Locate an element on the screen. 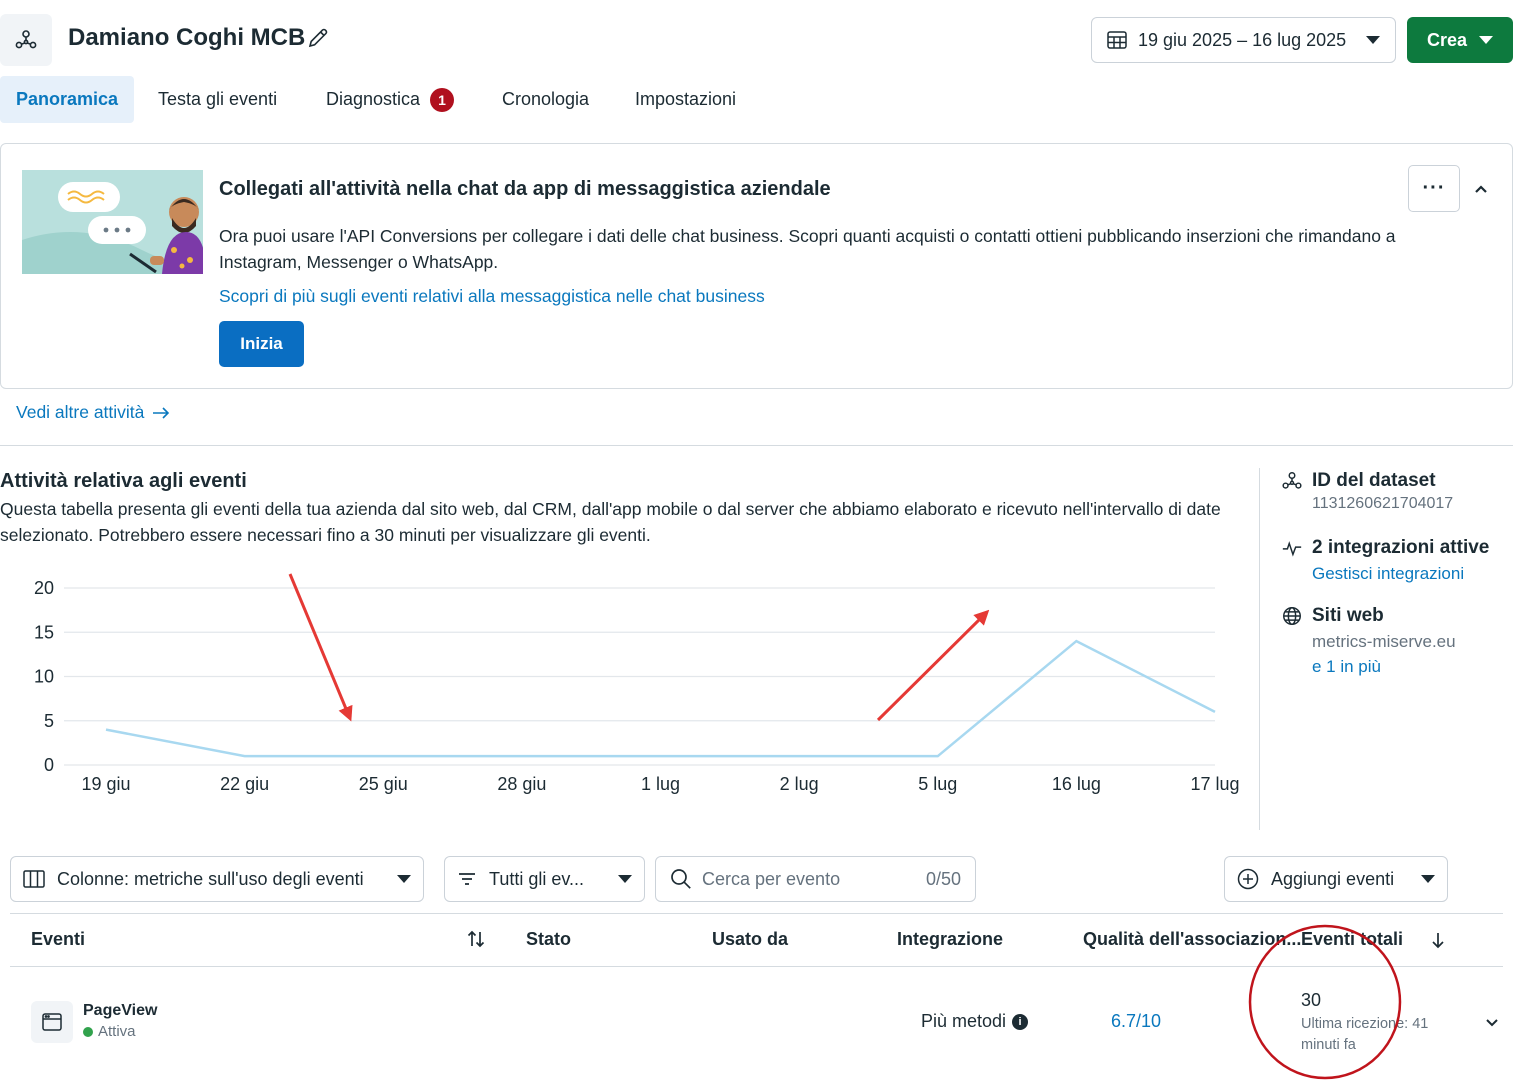 Image resolution: width=1530 pixels, height=1080 pixels. create-button: Crea is located at coordinates (1460, 40).